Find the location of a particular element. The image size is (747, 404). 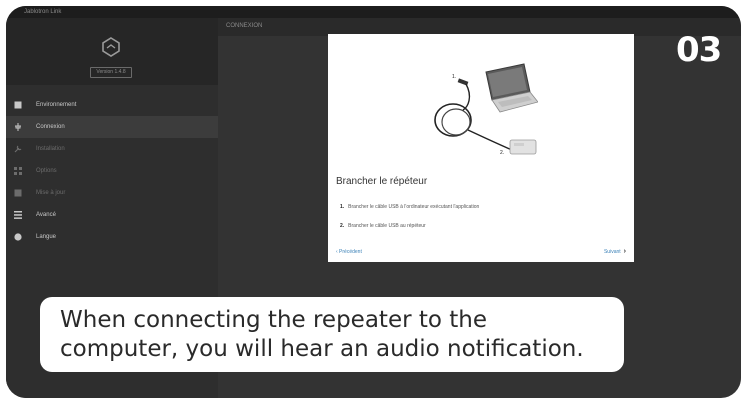

sidebar-item-label: Options is located at coordinates (46, 171).